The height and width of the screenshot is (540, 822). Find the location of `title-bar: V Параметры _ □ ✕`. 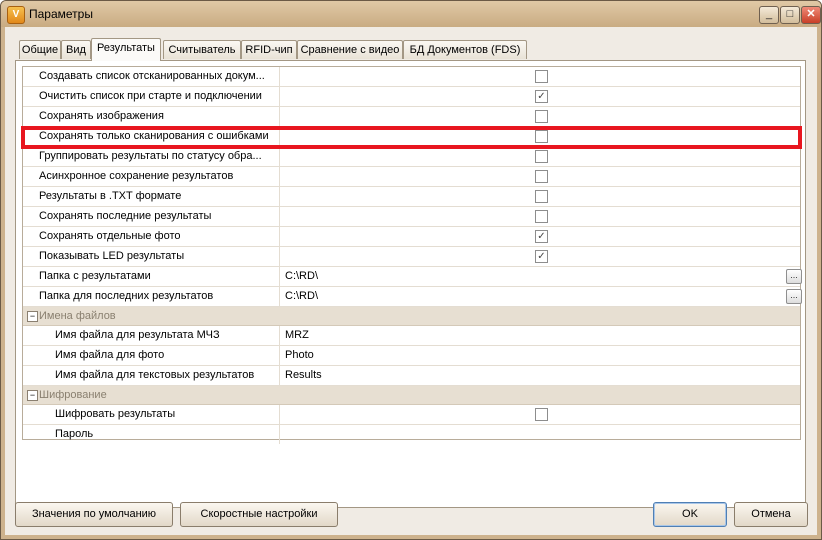

title-bar: V Параметры _ □ ✕ is located at coordinates (411, 14).